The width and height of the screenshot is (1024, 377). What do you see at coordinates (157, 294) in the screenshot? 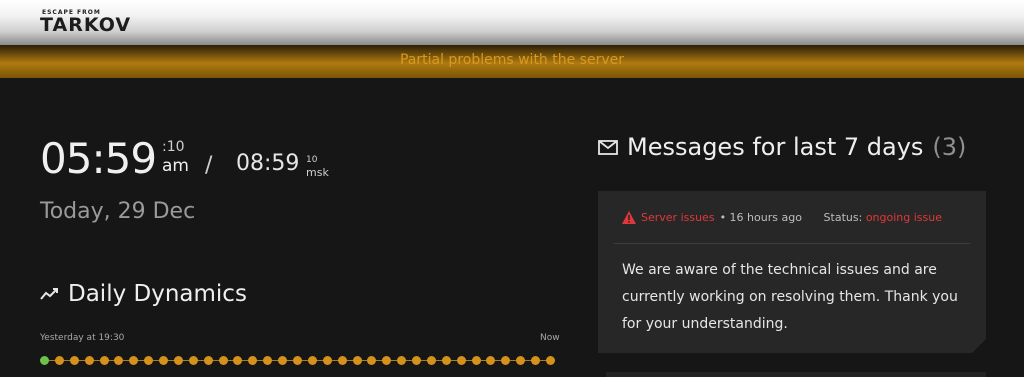
I see `daily-dynamics-title: Daily Dynamics` at bounding box center [157, 294].